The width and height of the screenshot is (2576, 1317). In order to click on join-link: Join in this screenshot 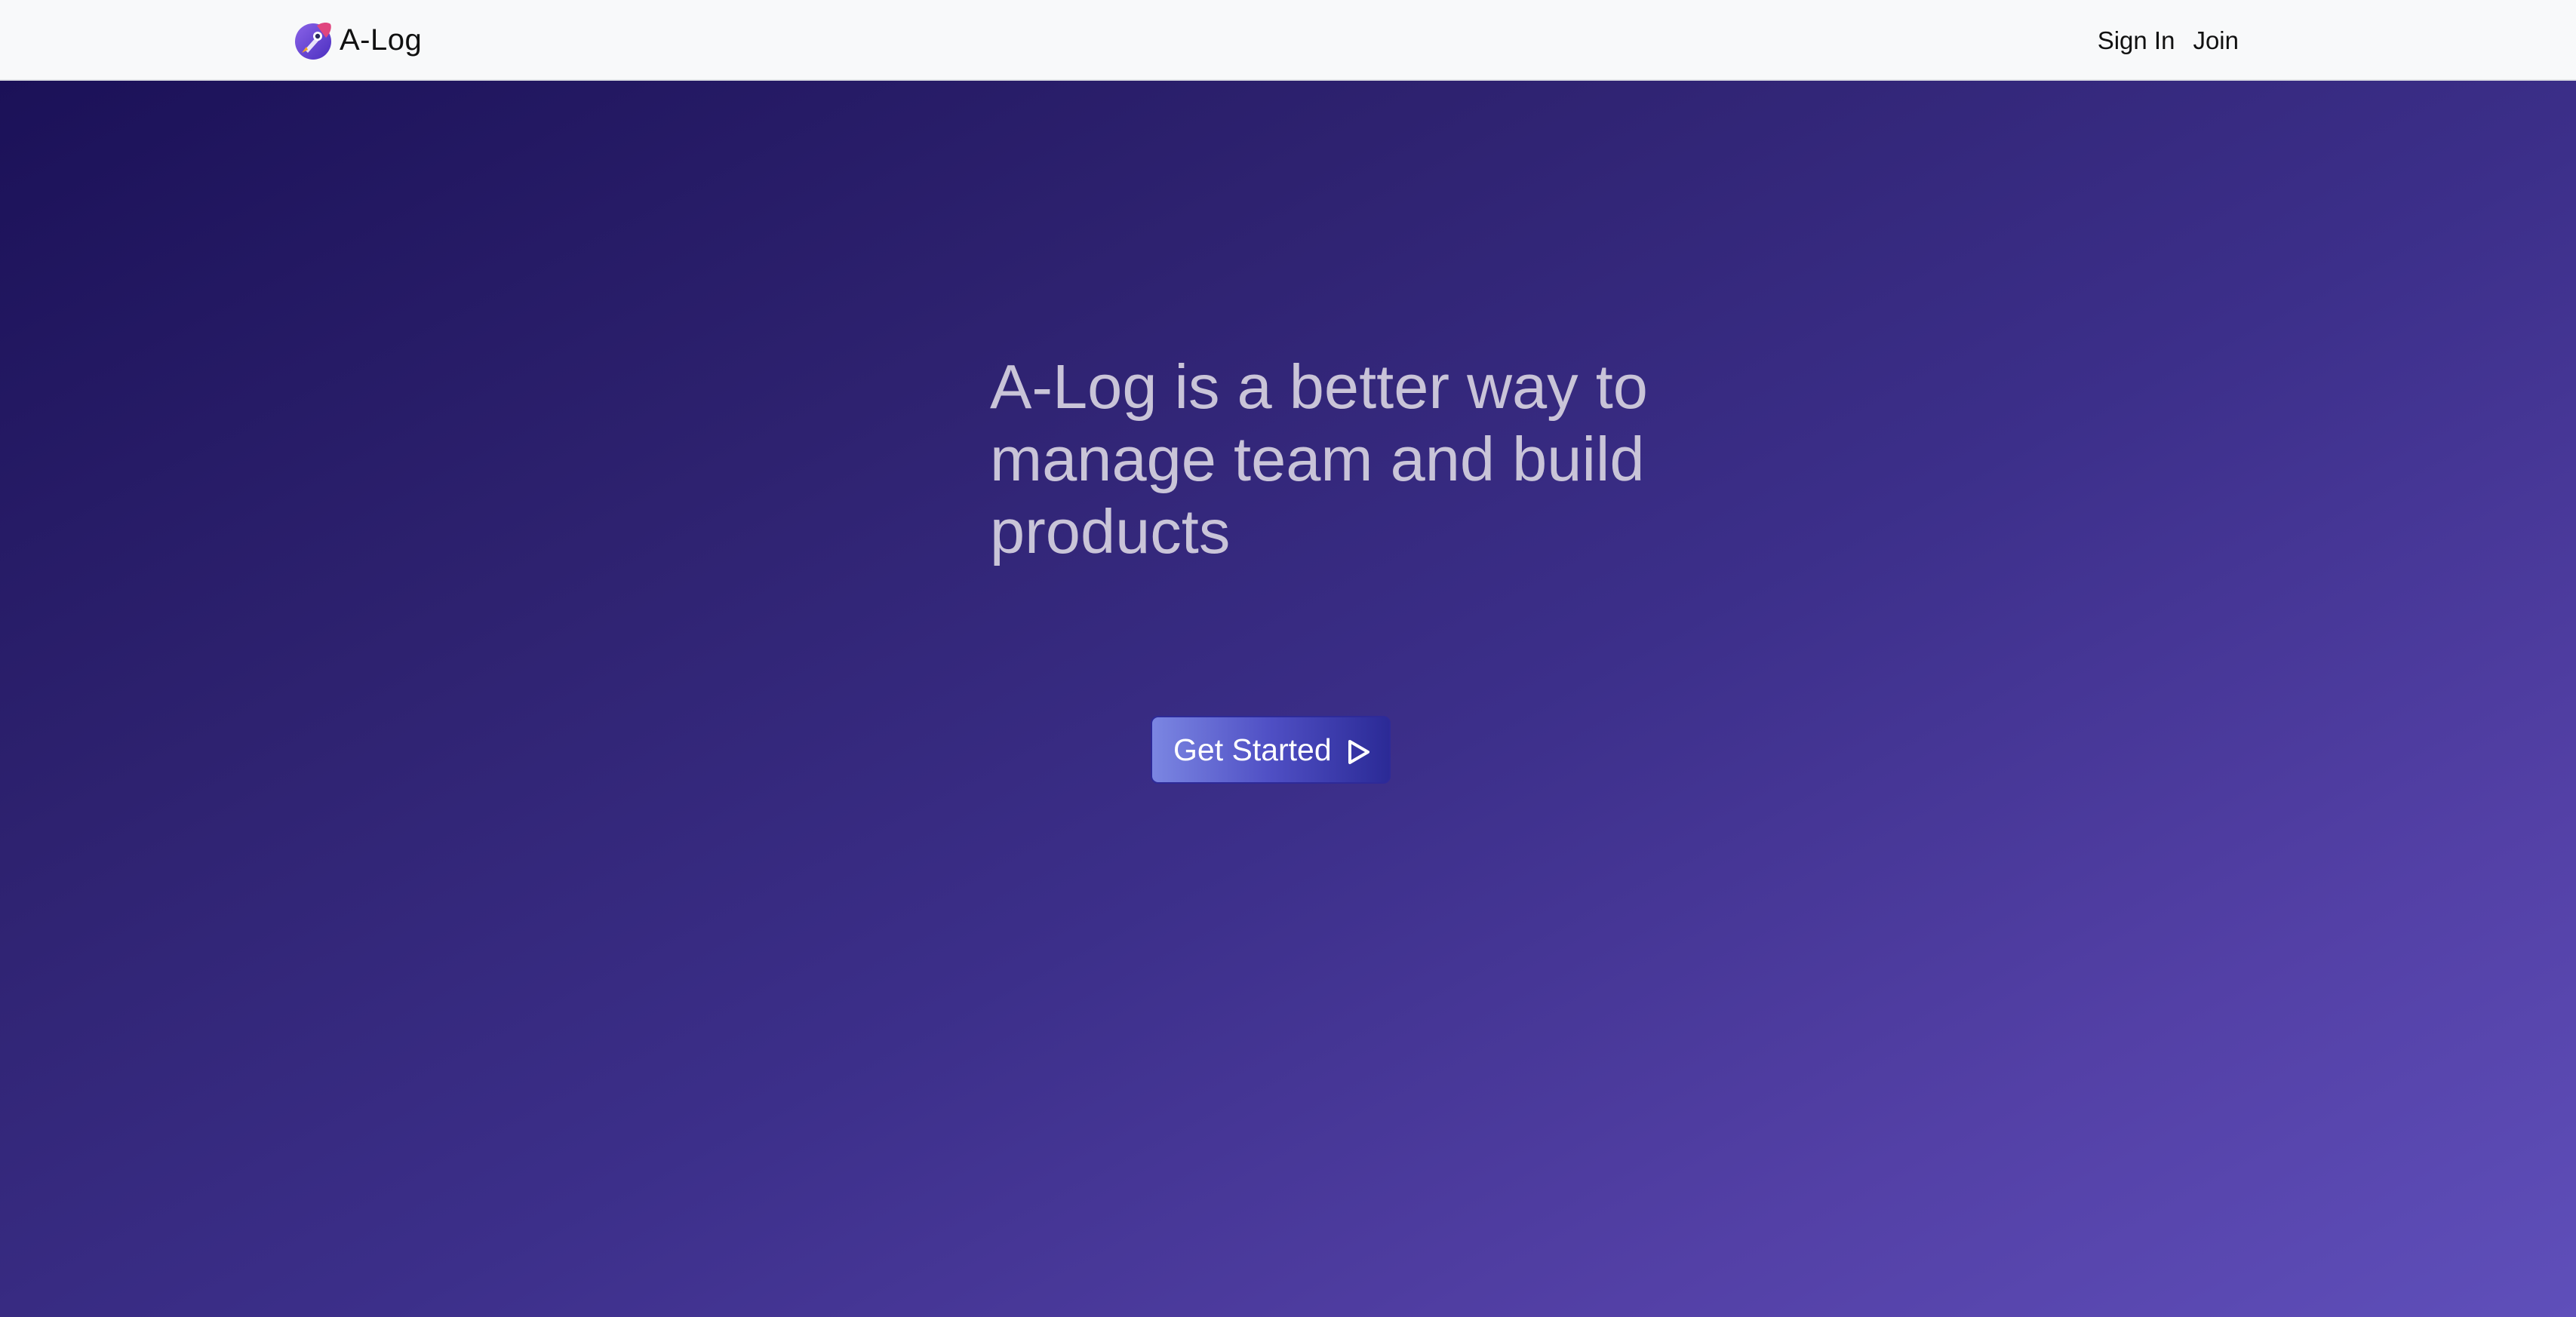, I will do `click(2216, 40)`.